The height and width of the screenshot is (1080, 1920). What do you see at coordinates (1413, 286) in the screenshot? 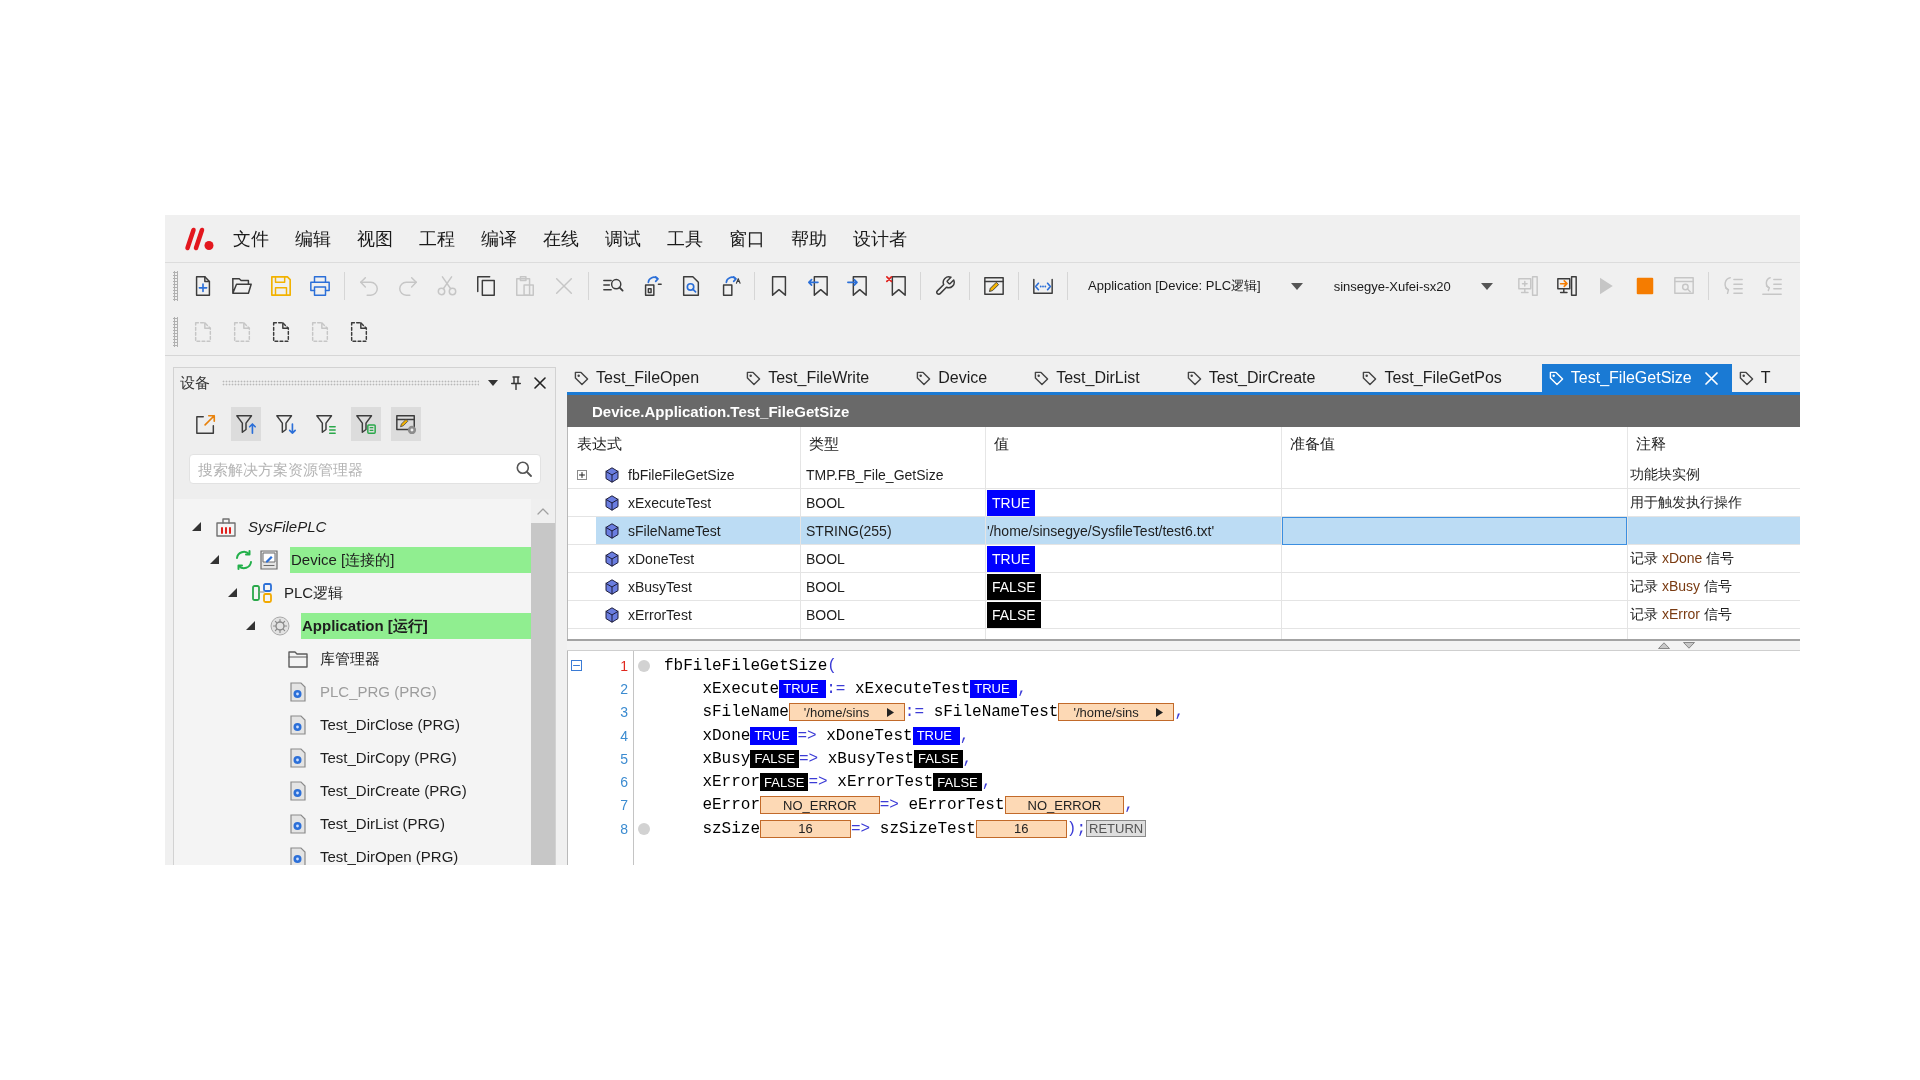
I see `target-dropdown: sinsegye-Xufei-sx20` at bounding box center [1413, 286].